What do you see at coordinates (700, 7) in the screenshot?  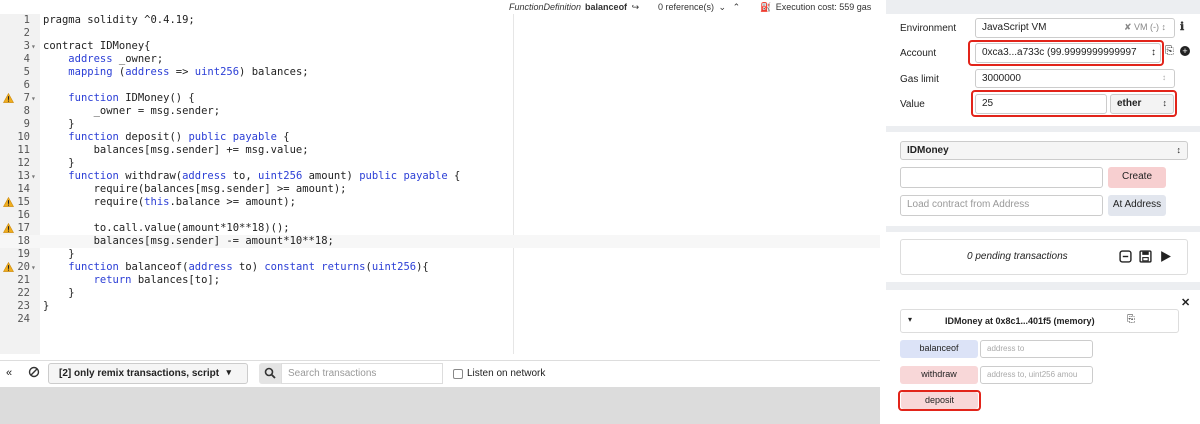 I see `references-info: 0 reference(s) ⌄ ⌃` at bounding box center [700, 7].